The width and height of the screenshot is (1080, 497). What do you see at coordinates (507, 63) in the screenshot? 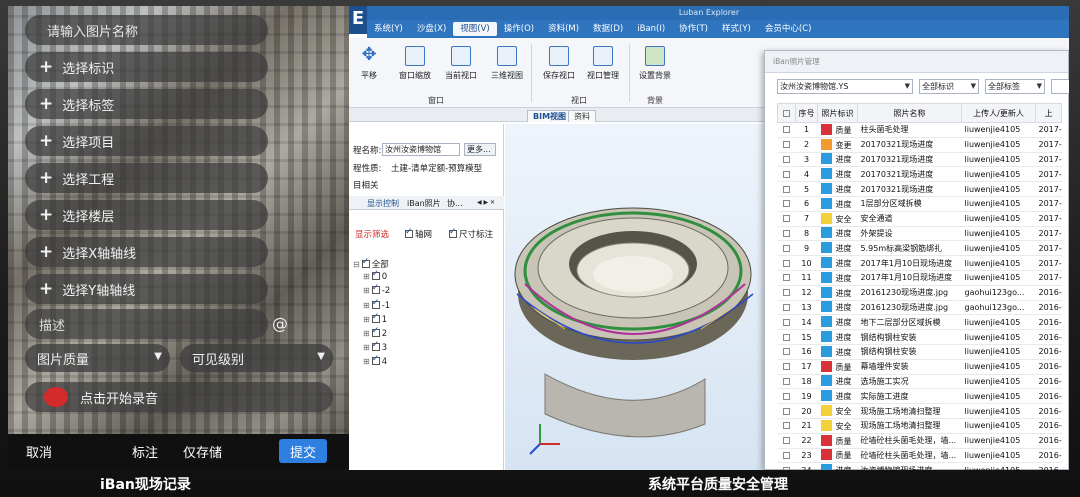
I see `3d-view-button: 三维视图` at bounding box center [507, 63].